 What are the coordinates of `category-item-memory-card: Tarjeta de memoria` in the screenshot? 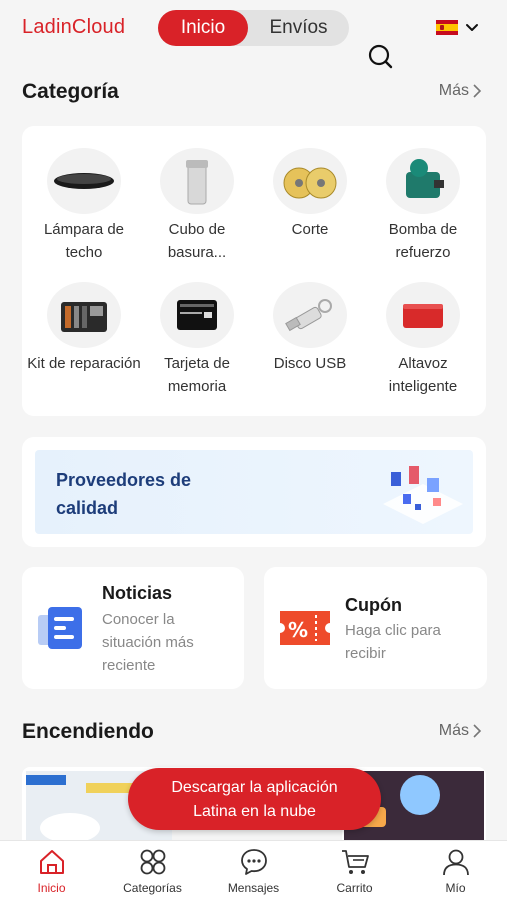 It's located at (197, 340).